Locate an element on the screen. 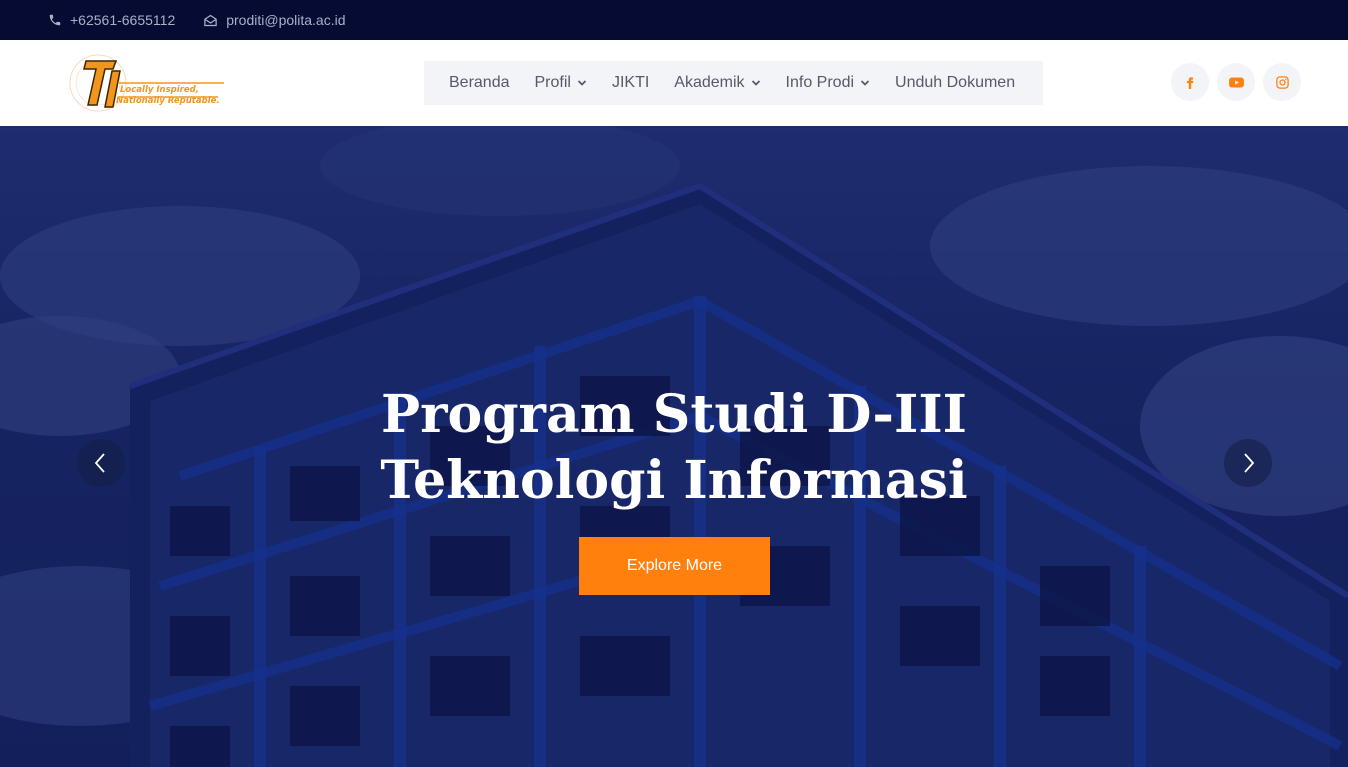 The height and width of the screenshot is (767, 1348). nav-label: Beranda is located at coordinates (479, 82).